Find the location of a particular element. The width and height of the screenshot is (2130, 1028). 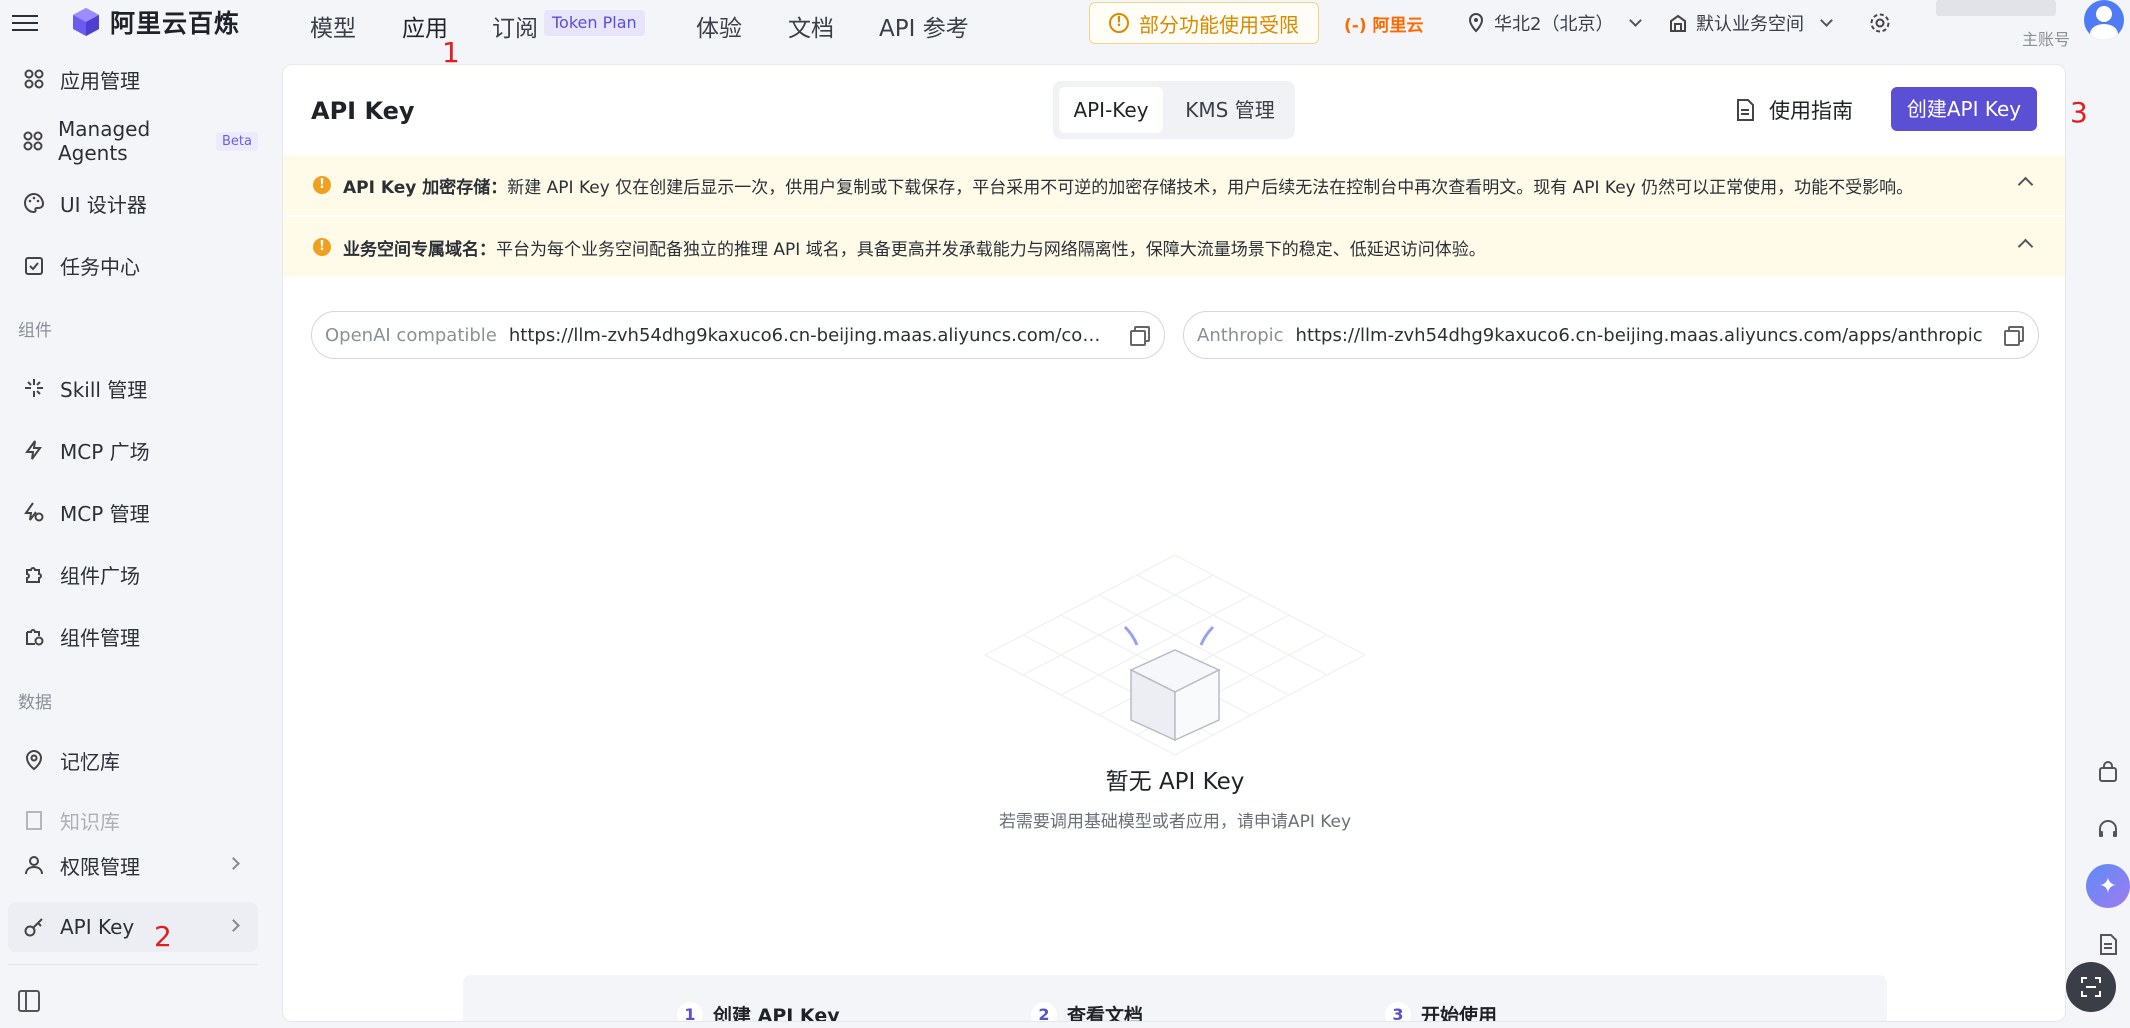

key-icon is located at coordinates (34, 927).